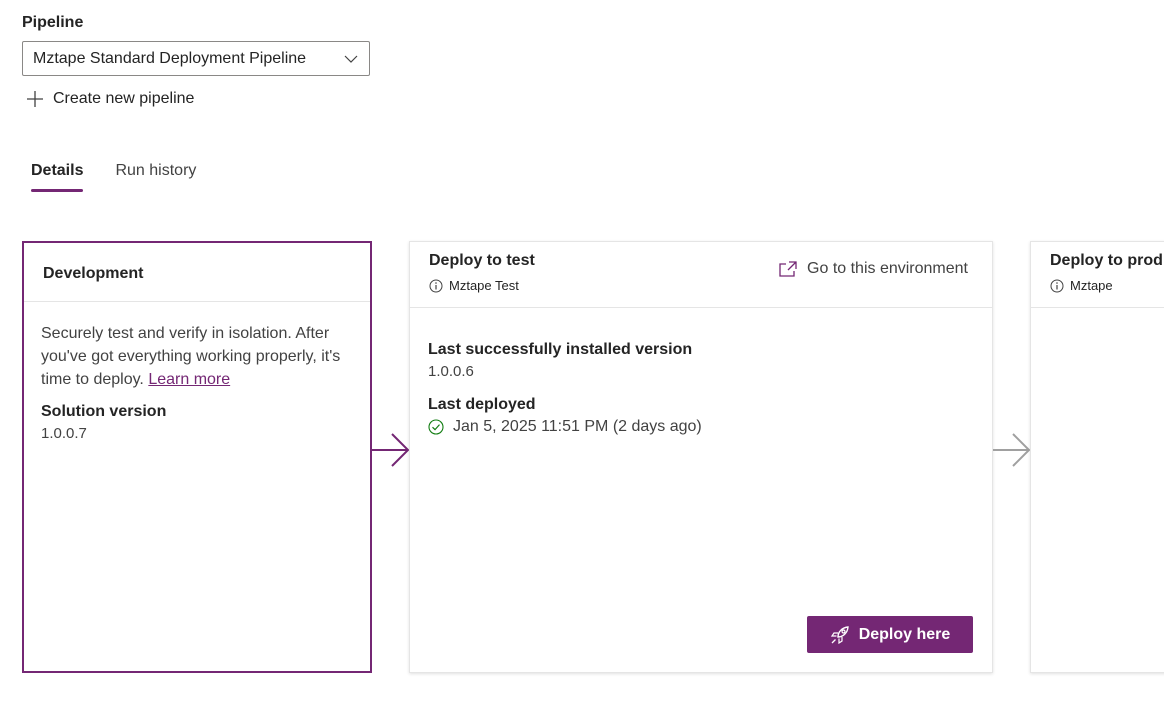 This screenshot has width=1164, height=721. What do you see at coordinates (53, 22) in the screenshot?
I see `pipeline-label: Pipeline` at bounding box center [53, 22].